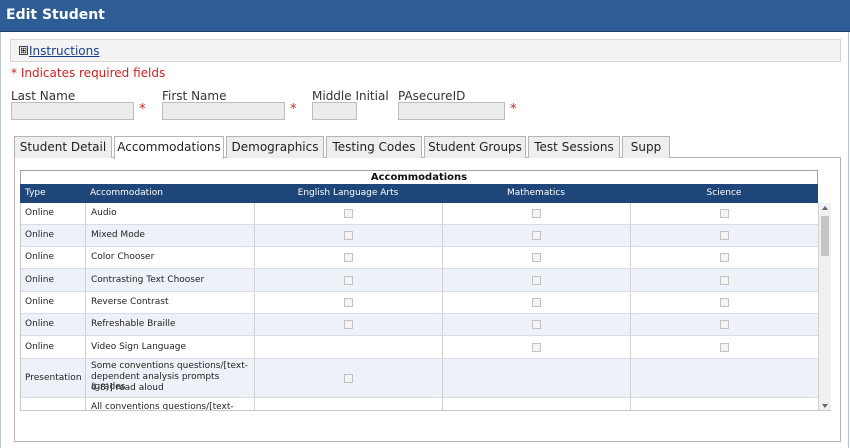  What do you see at coordinates (425, 410) in the screenshot?
I see `table-bottom-border` at bounding box center [425, 410].